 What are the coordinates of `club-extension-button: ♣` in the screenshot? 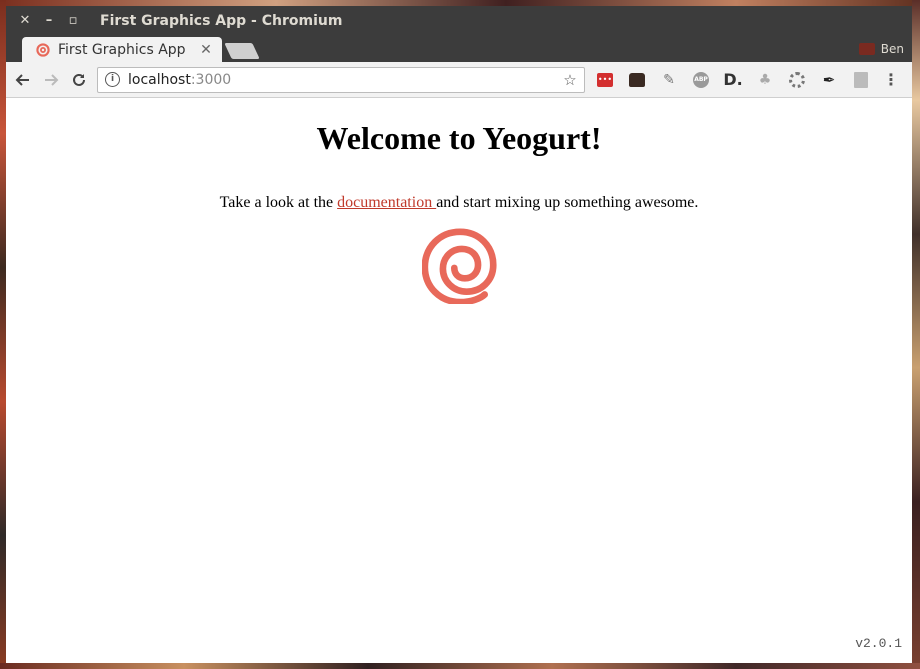 It's located at (765, 80).